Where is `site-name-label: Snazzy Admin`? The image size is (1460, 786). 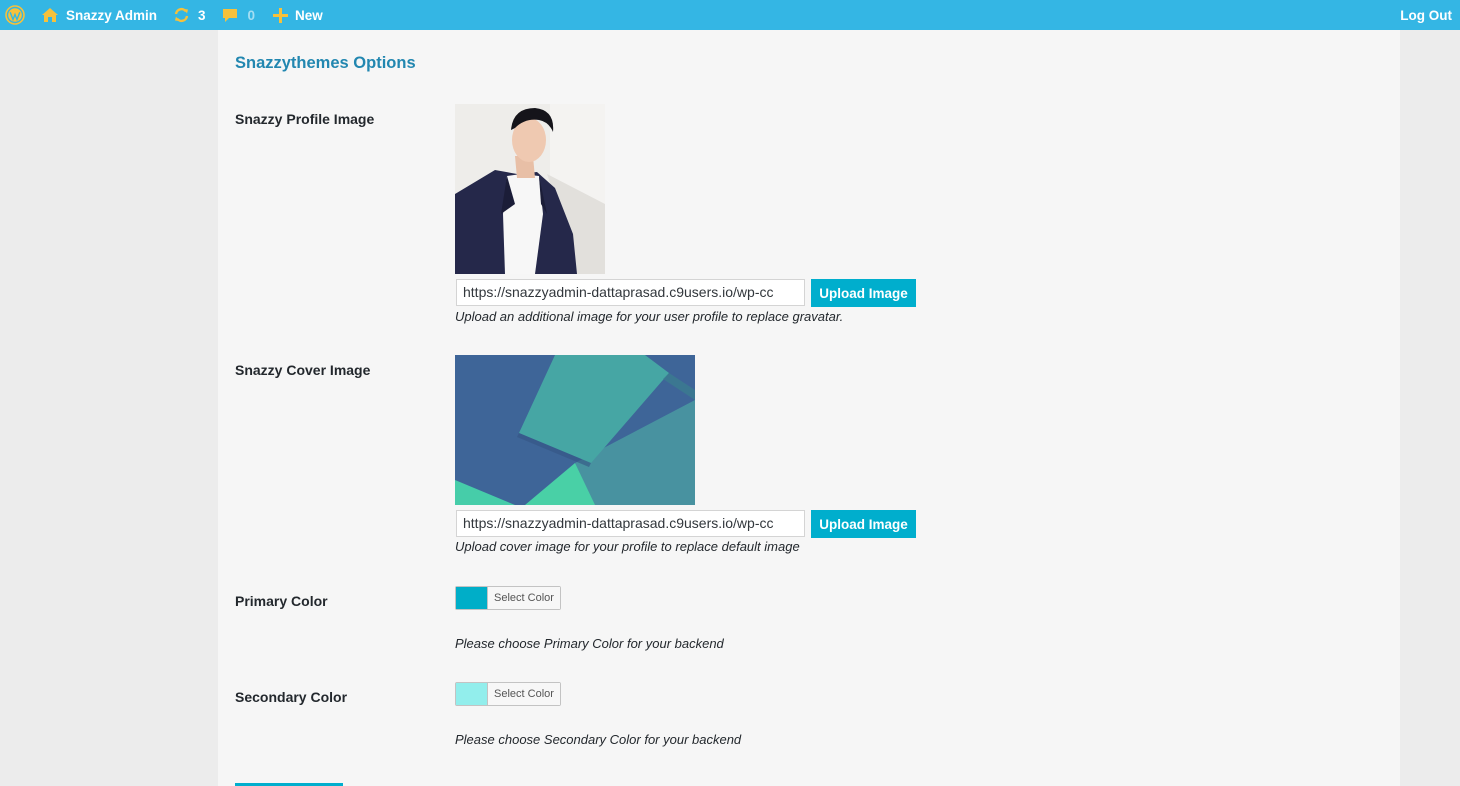 site-name-label: Snazzy Admin is located at coordinates (112, 15).